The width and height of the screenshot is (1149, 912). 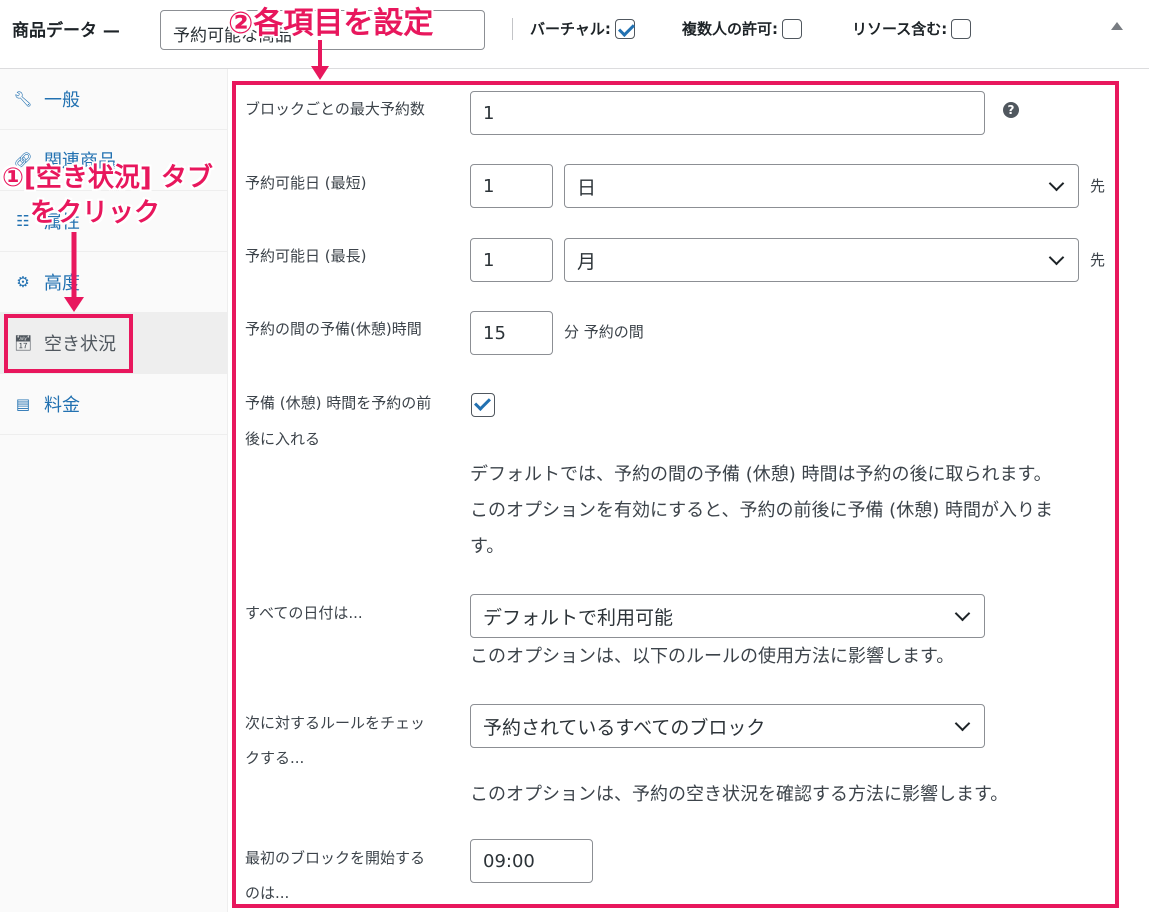 What do you see at coordinates (74, 304) in the screenshot?
I see `arrow-step1-head` at bounding box center [74, 304].